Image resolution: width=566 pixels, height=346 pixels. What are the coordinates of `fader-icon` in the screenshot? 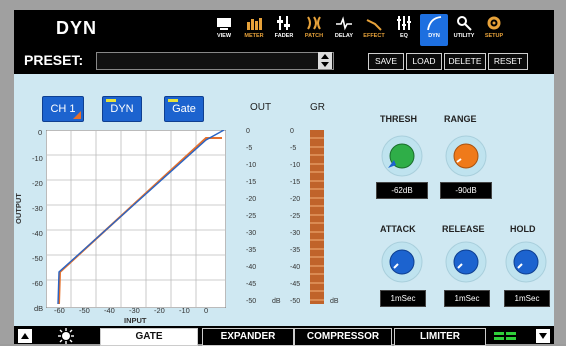 It's located at (283, 23).